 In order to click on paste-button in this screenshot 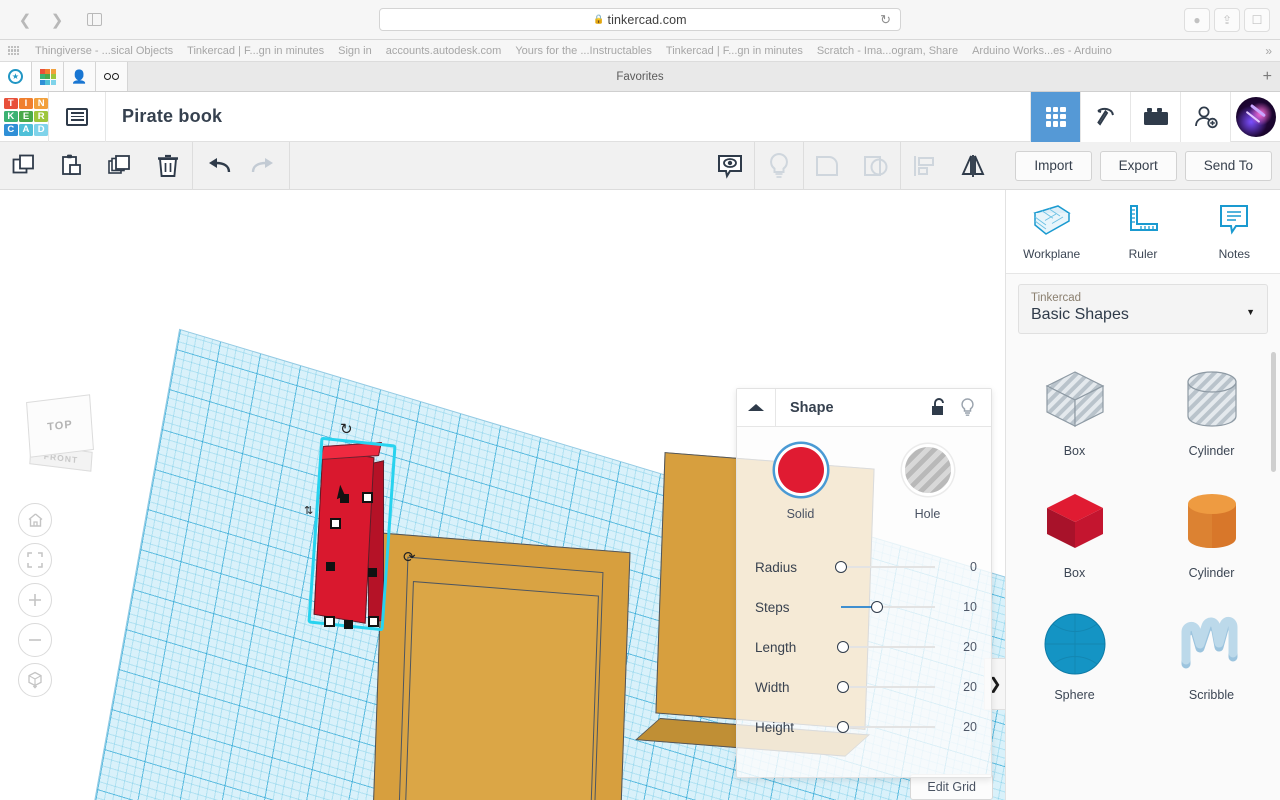, I will do `click(72, 166)`.